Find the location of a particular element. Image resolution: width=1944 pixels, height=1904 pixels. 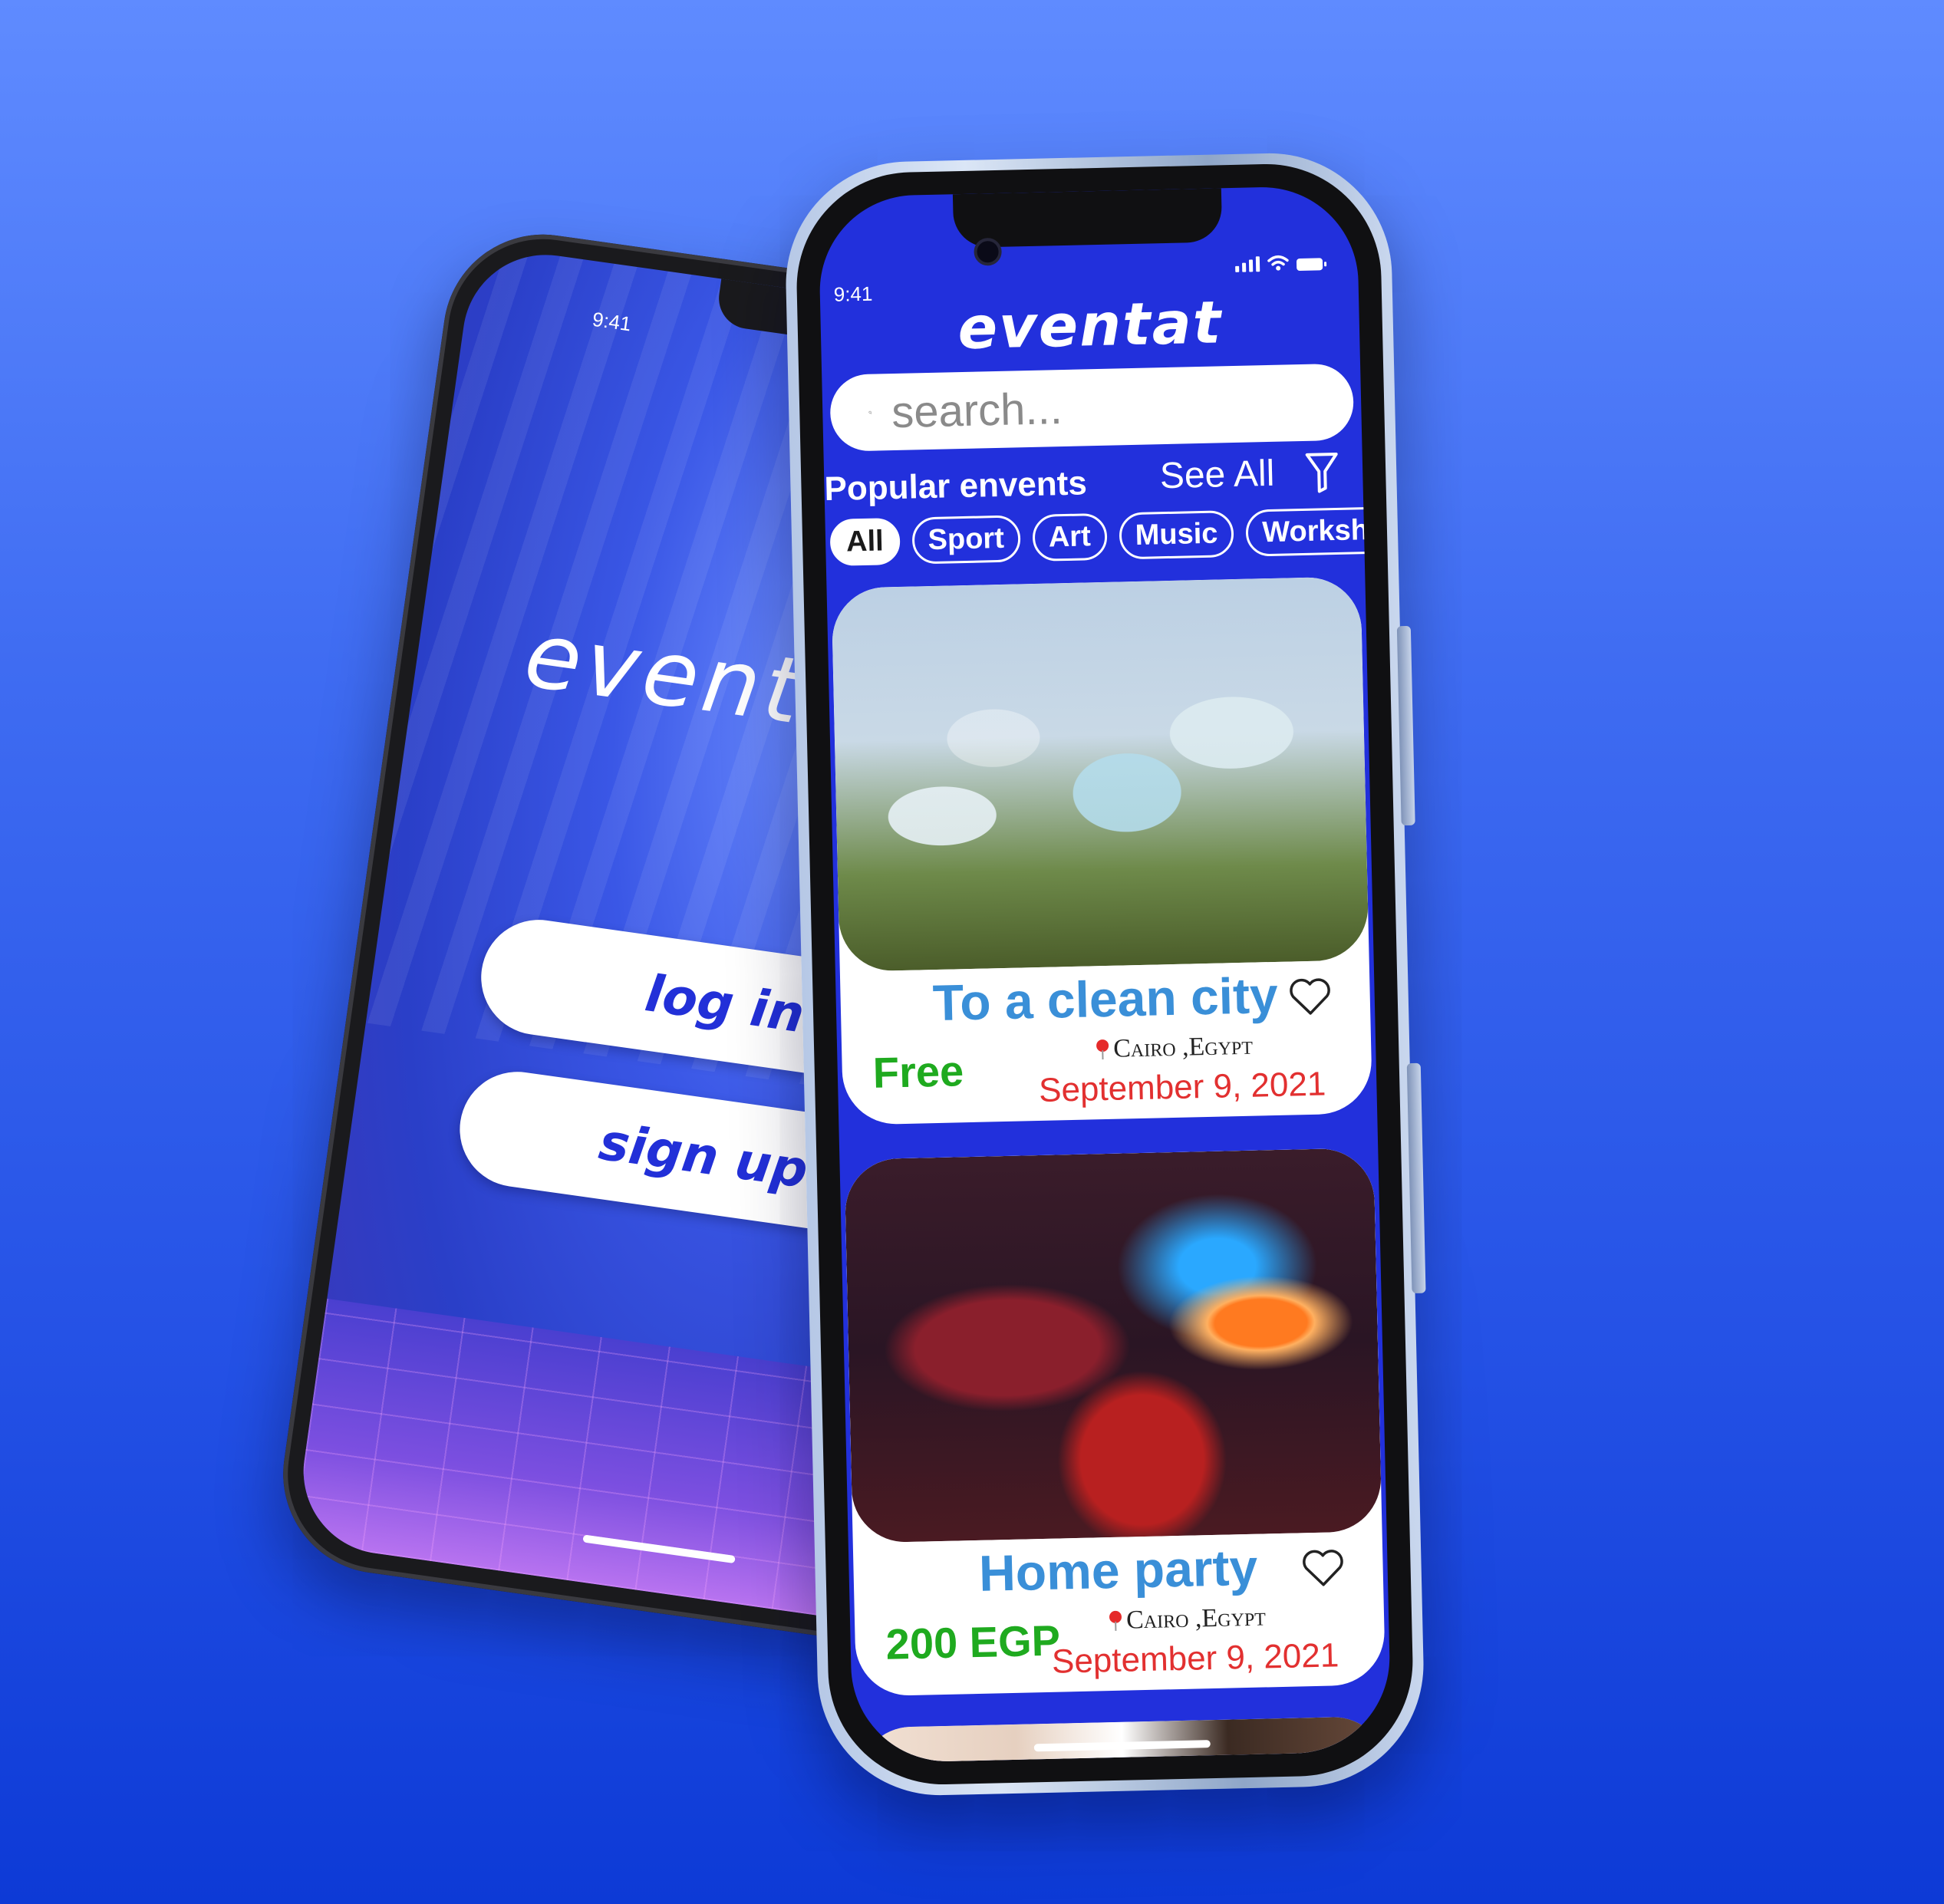

filter-icon is located at coordinates (1322, 473).